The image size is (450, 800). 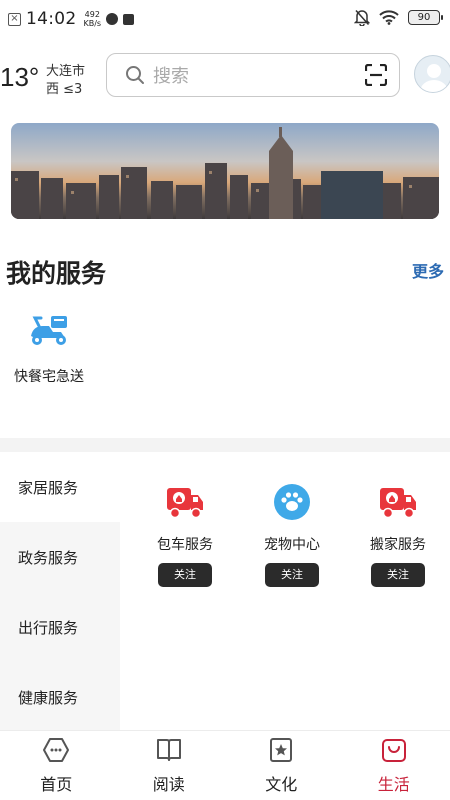 I want to click on my-services-title: 我的服务, so click(x=56, y=273).